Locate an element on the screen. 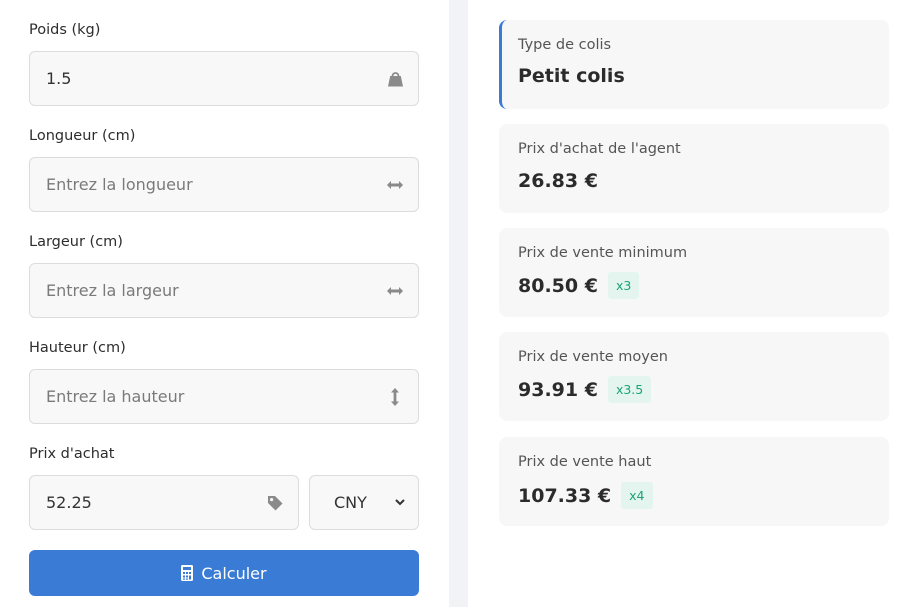  height-field-container is located at coordinates (224, 396).